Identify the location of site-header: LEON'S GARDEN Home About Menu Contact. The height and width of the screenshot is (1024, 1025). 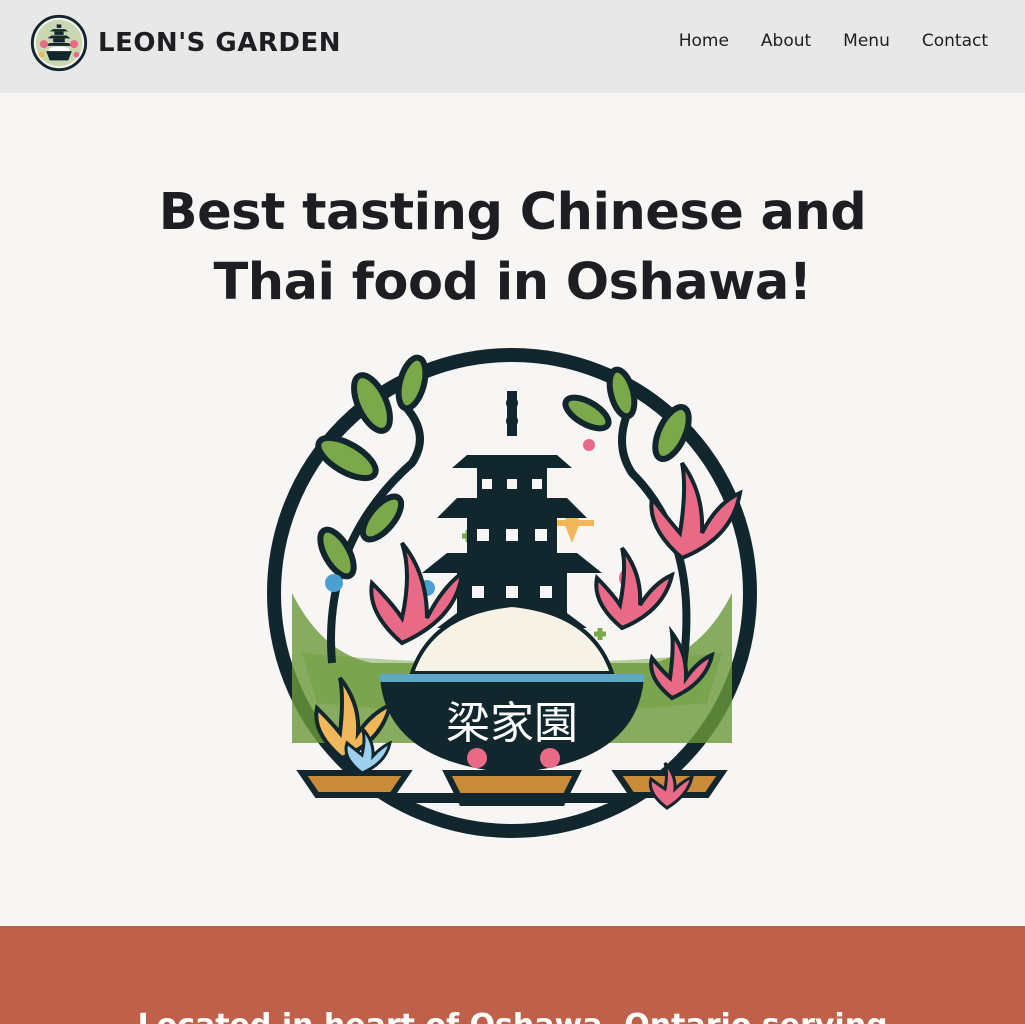
(512, 46).